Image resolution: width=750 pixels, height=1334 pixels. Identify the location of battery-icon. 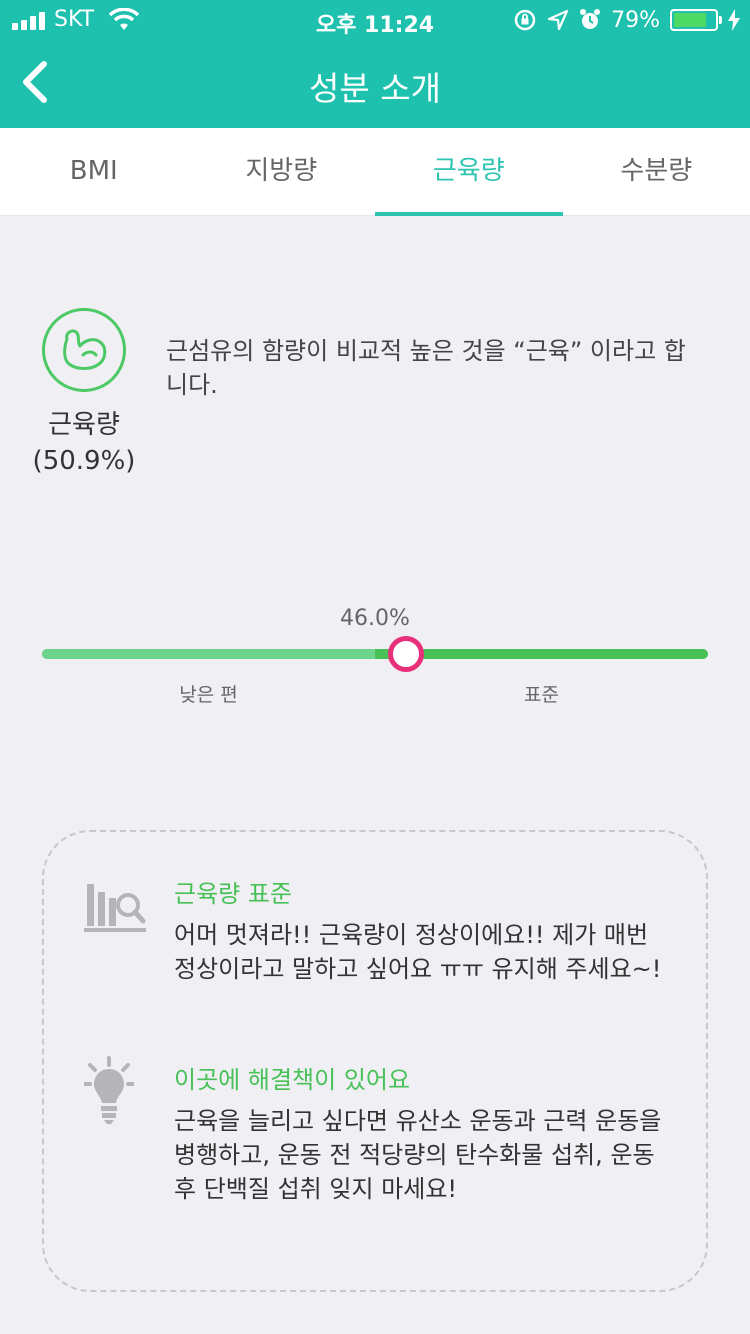
(696, 20).